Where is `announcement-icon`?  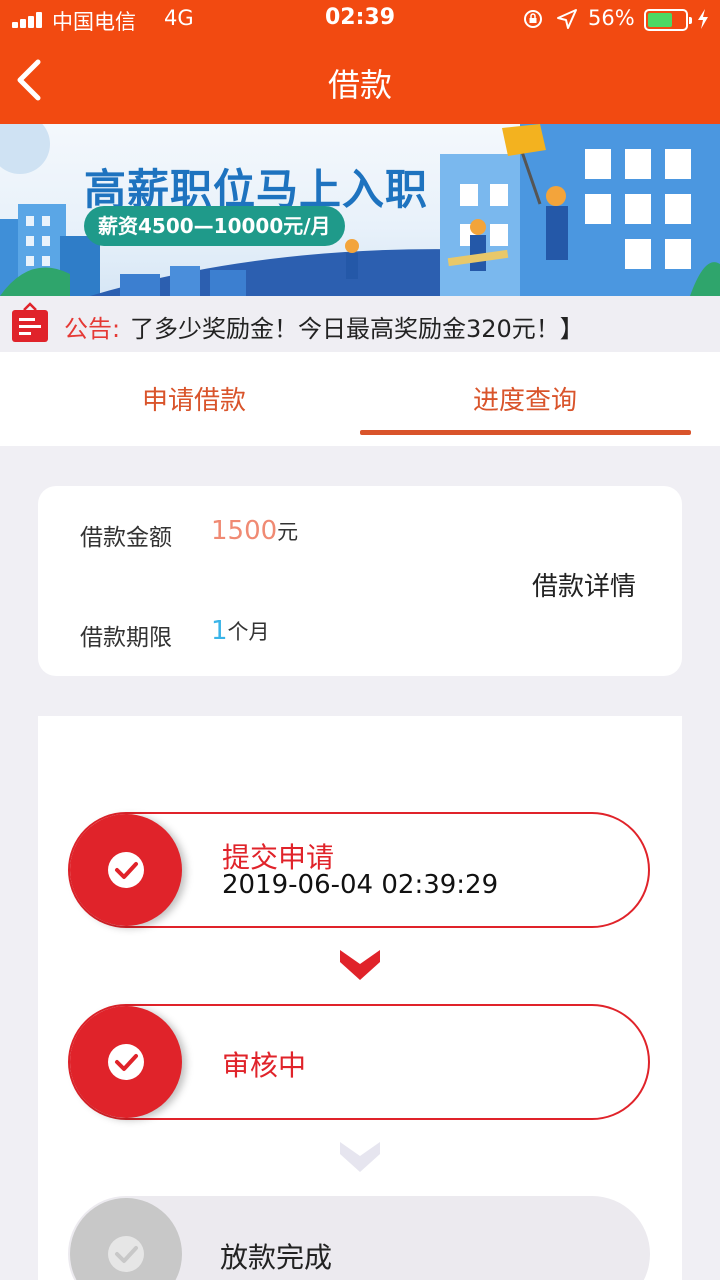
announcement-icon is located at coordinates (30, 322).